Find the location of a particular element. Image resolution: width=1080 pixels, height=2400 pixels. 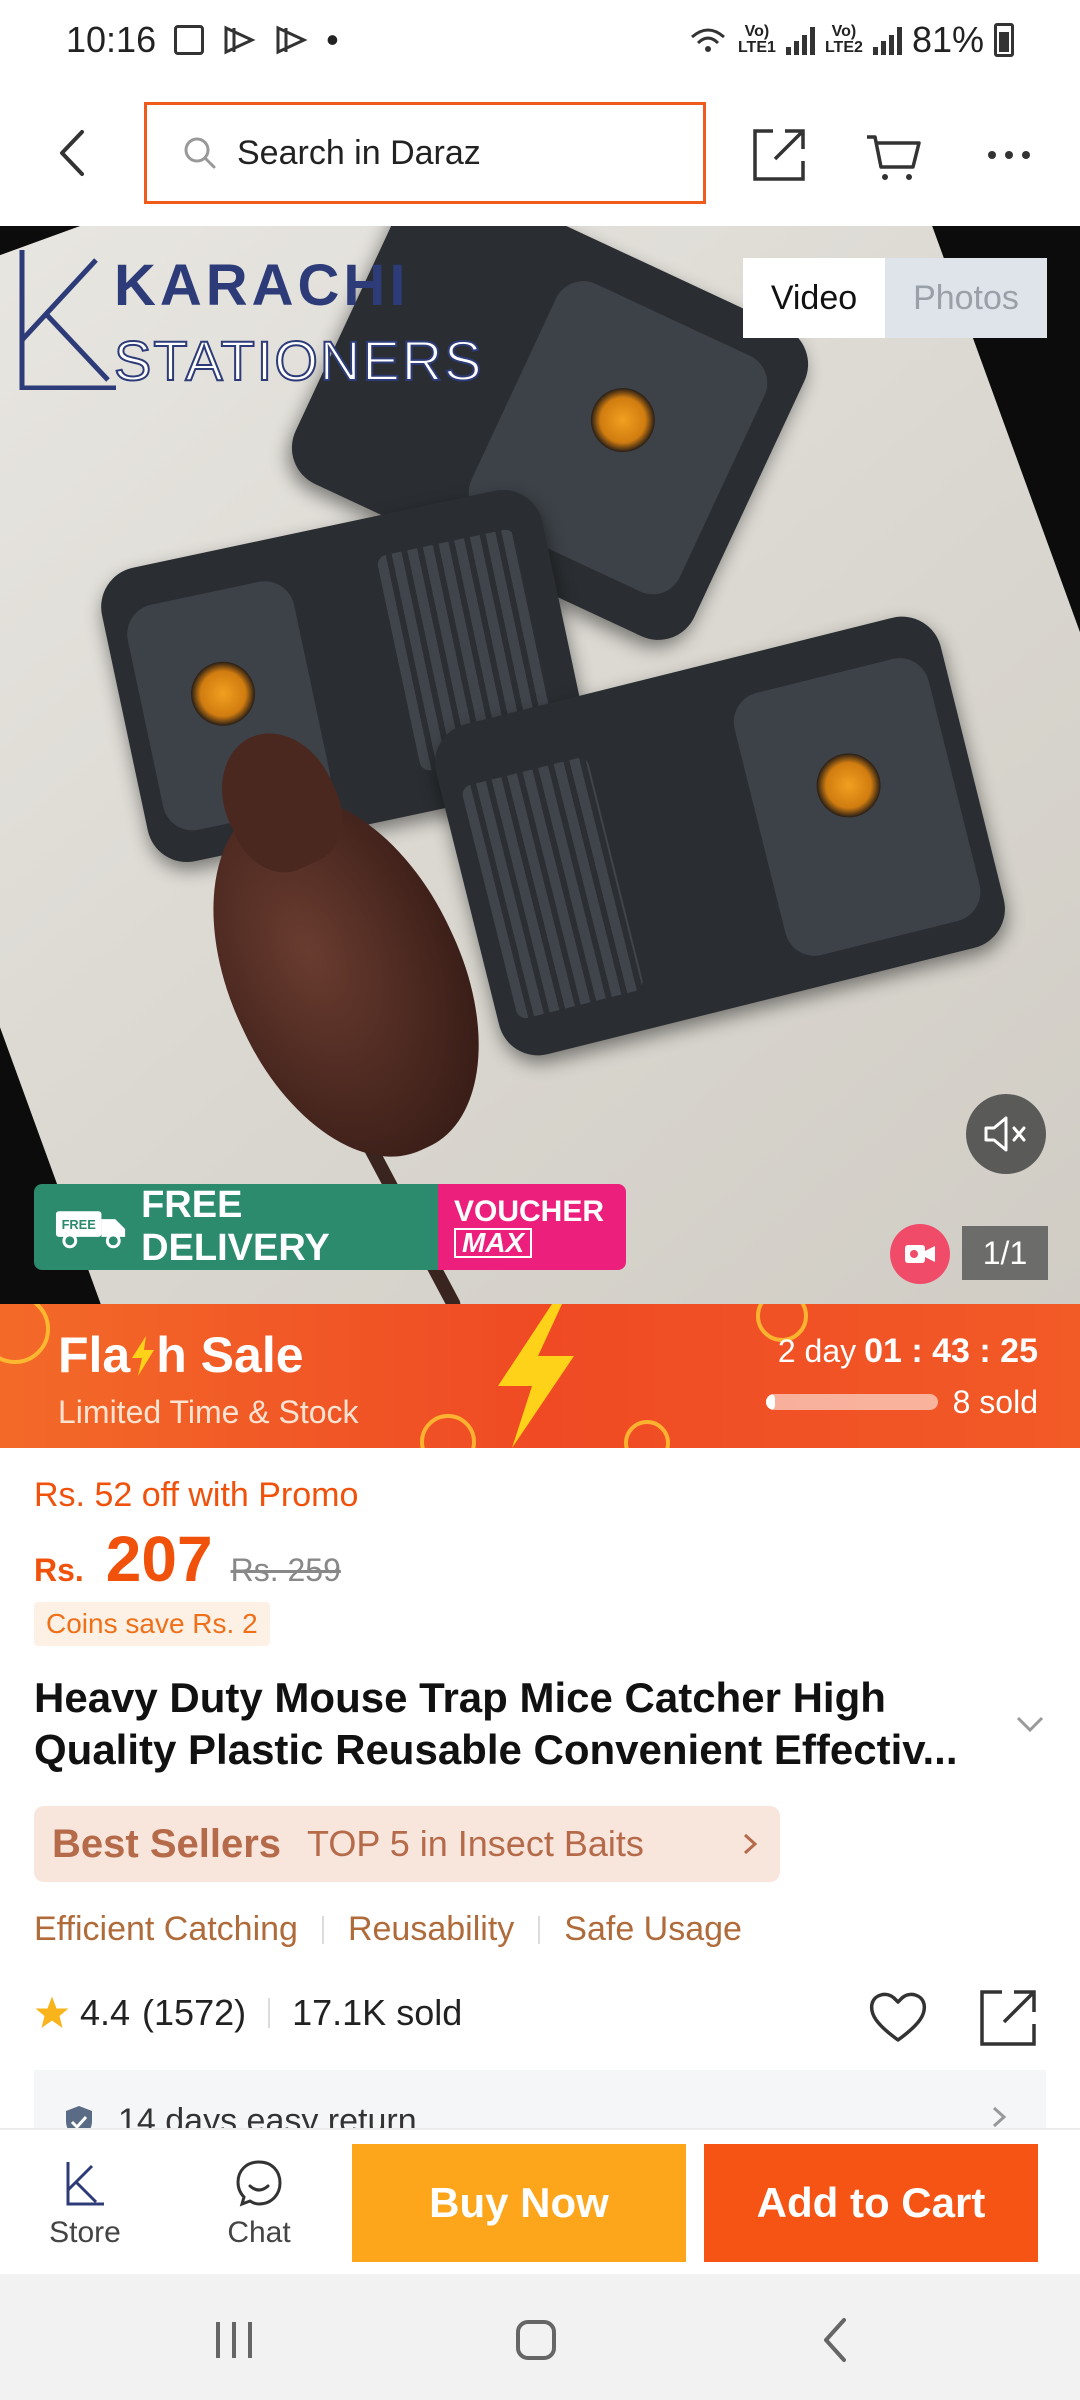

flash-title-part1: Fla is located at coordinates (94, 1355).